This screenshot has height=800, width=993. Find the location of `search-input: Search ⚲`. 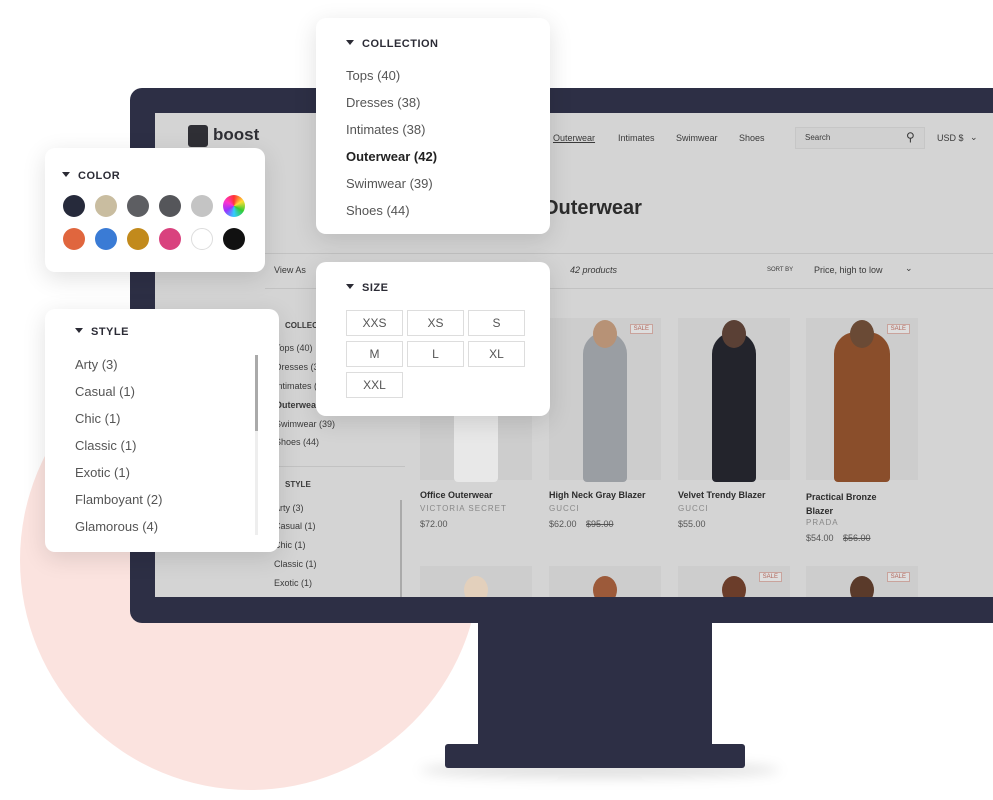

search-input: Search ⚲ is located at coordinates (860, 138).